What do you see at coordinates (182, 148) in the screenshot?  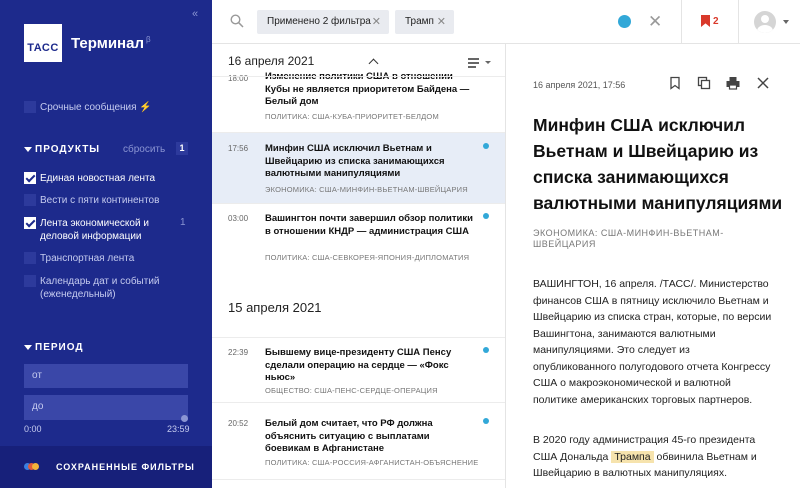 I see `selected-count-badge: 1` at bounding box center [182, 148].